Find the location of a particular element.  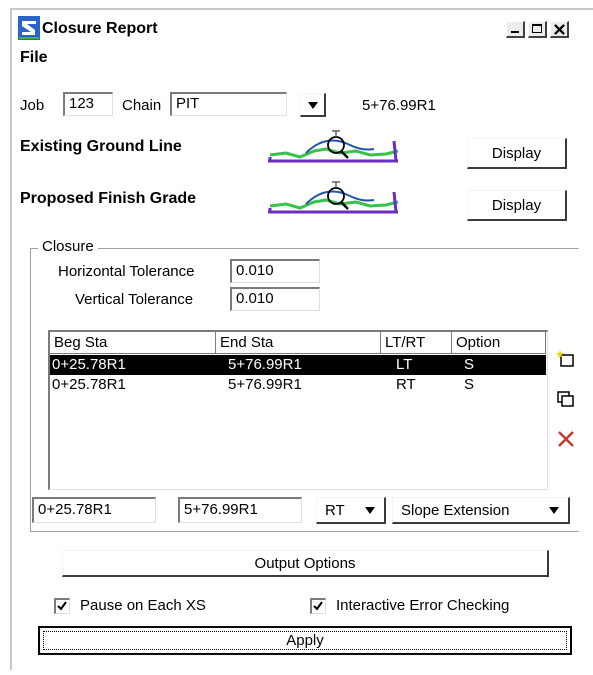

error-checking-label: Interactive Error Checking is located at coordinates (422, 605).